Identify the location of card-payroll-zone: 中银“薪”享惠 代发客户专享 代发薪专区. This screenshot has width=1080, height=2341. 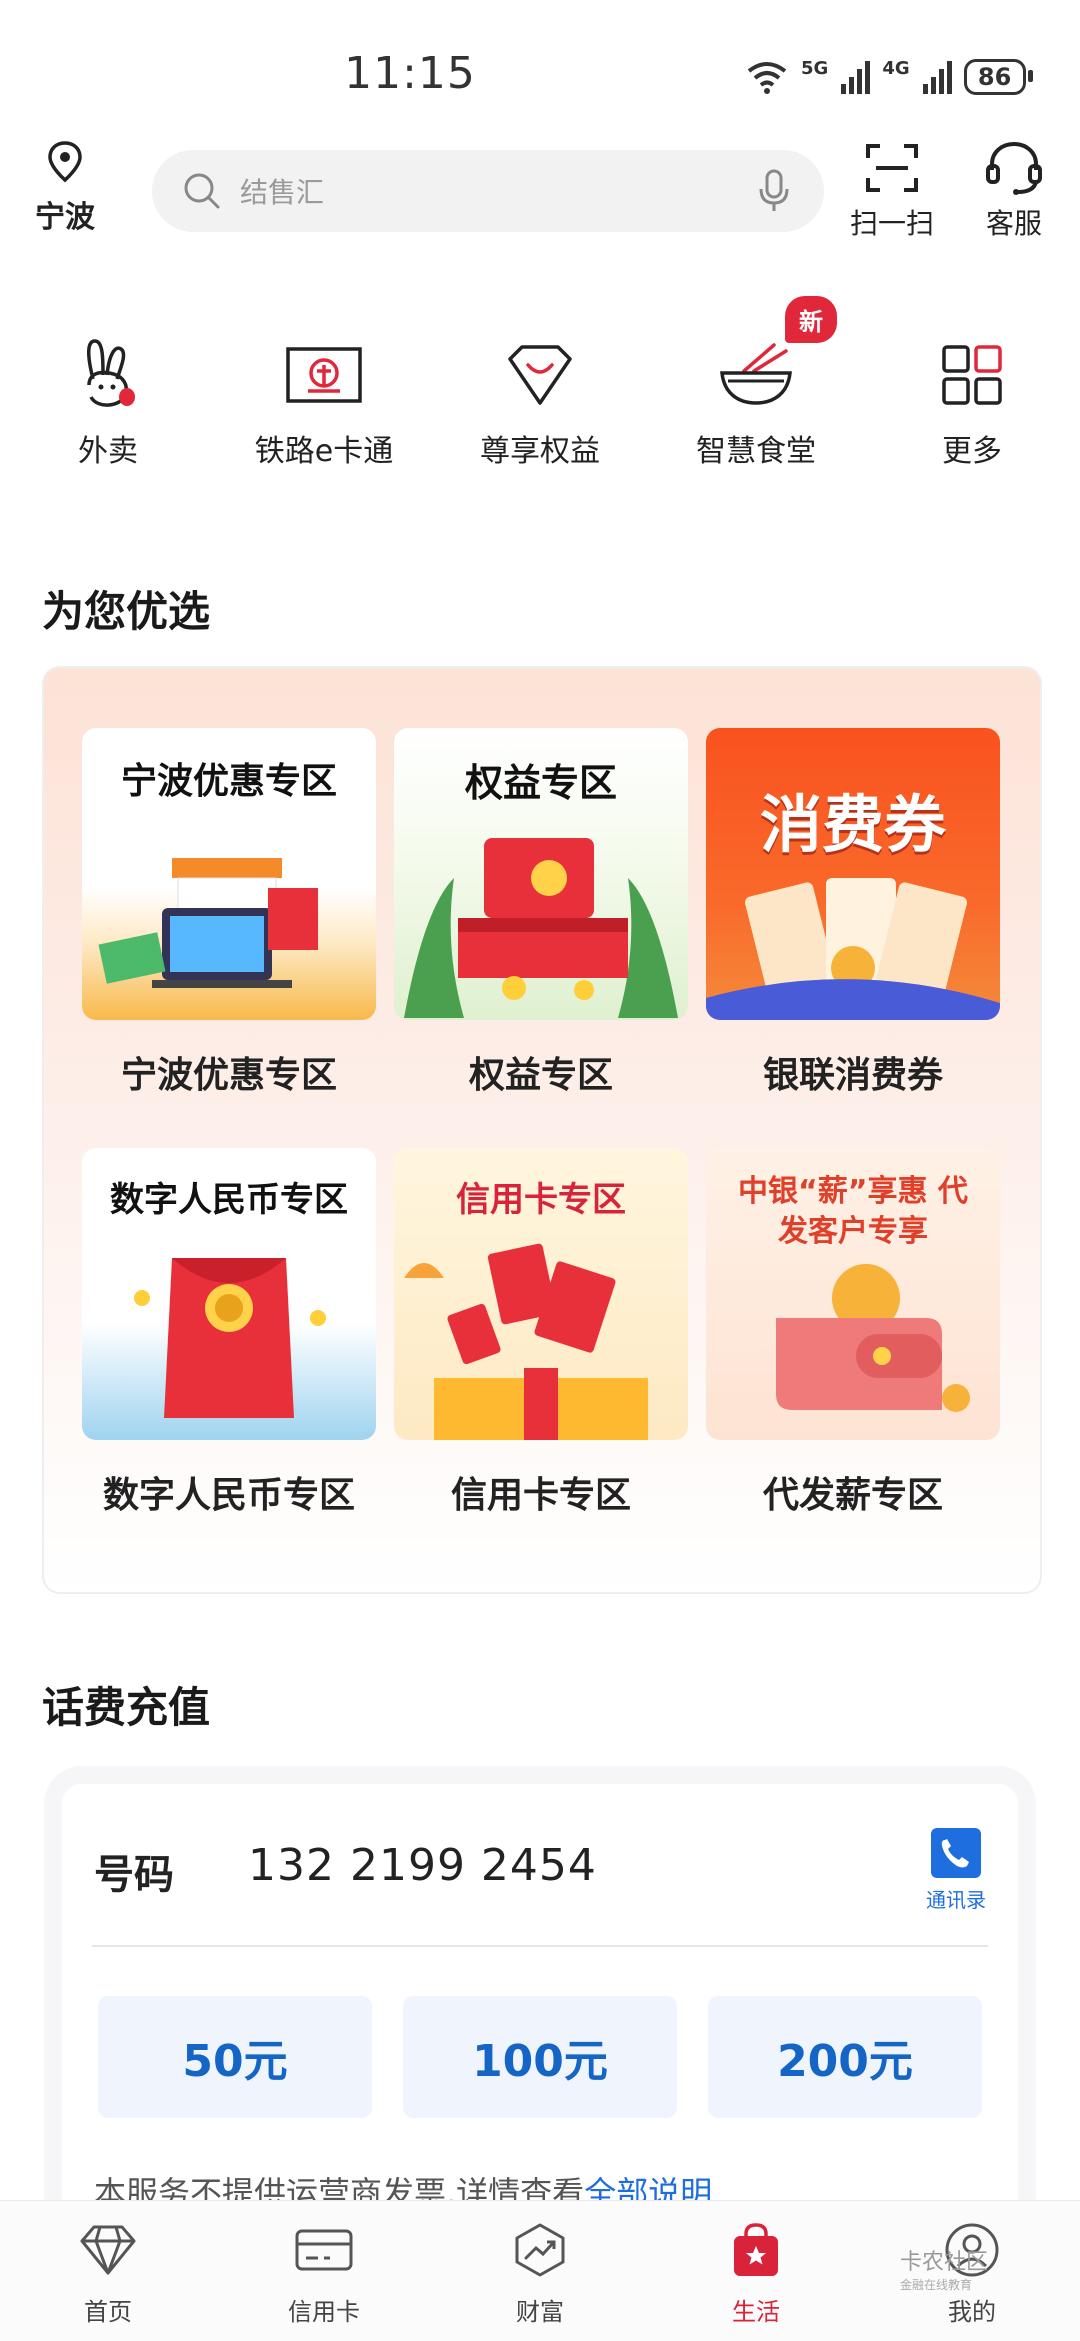
(853, 1333).